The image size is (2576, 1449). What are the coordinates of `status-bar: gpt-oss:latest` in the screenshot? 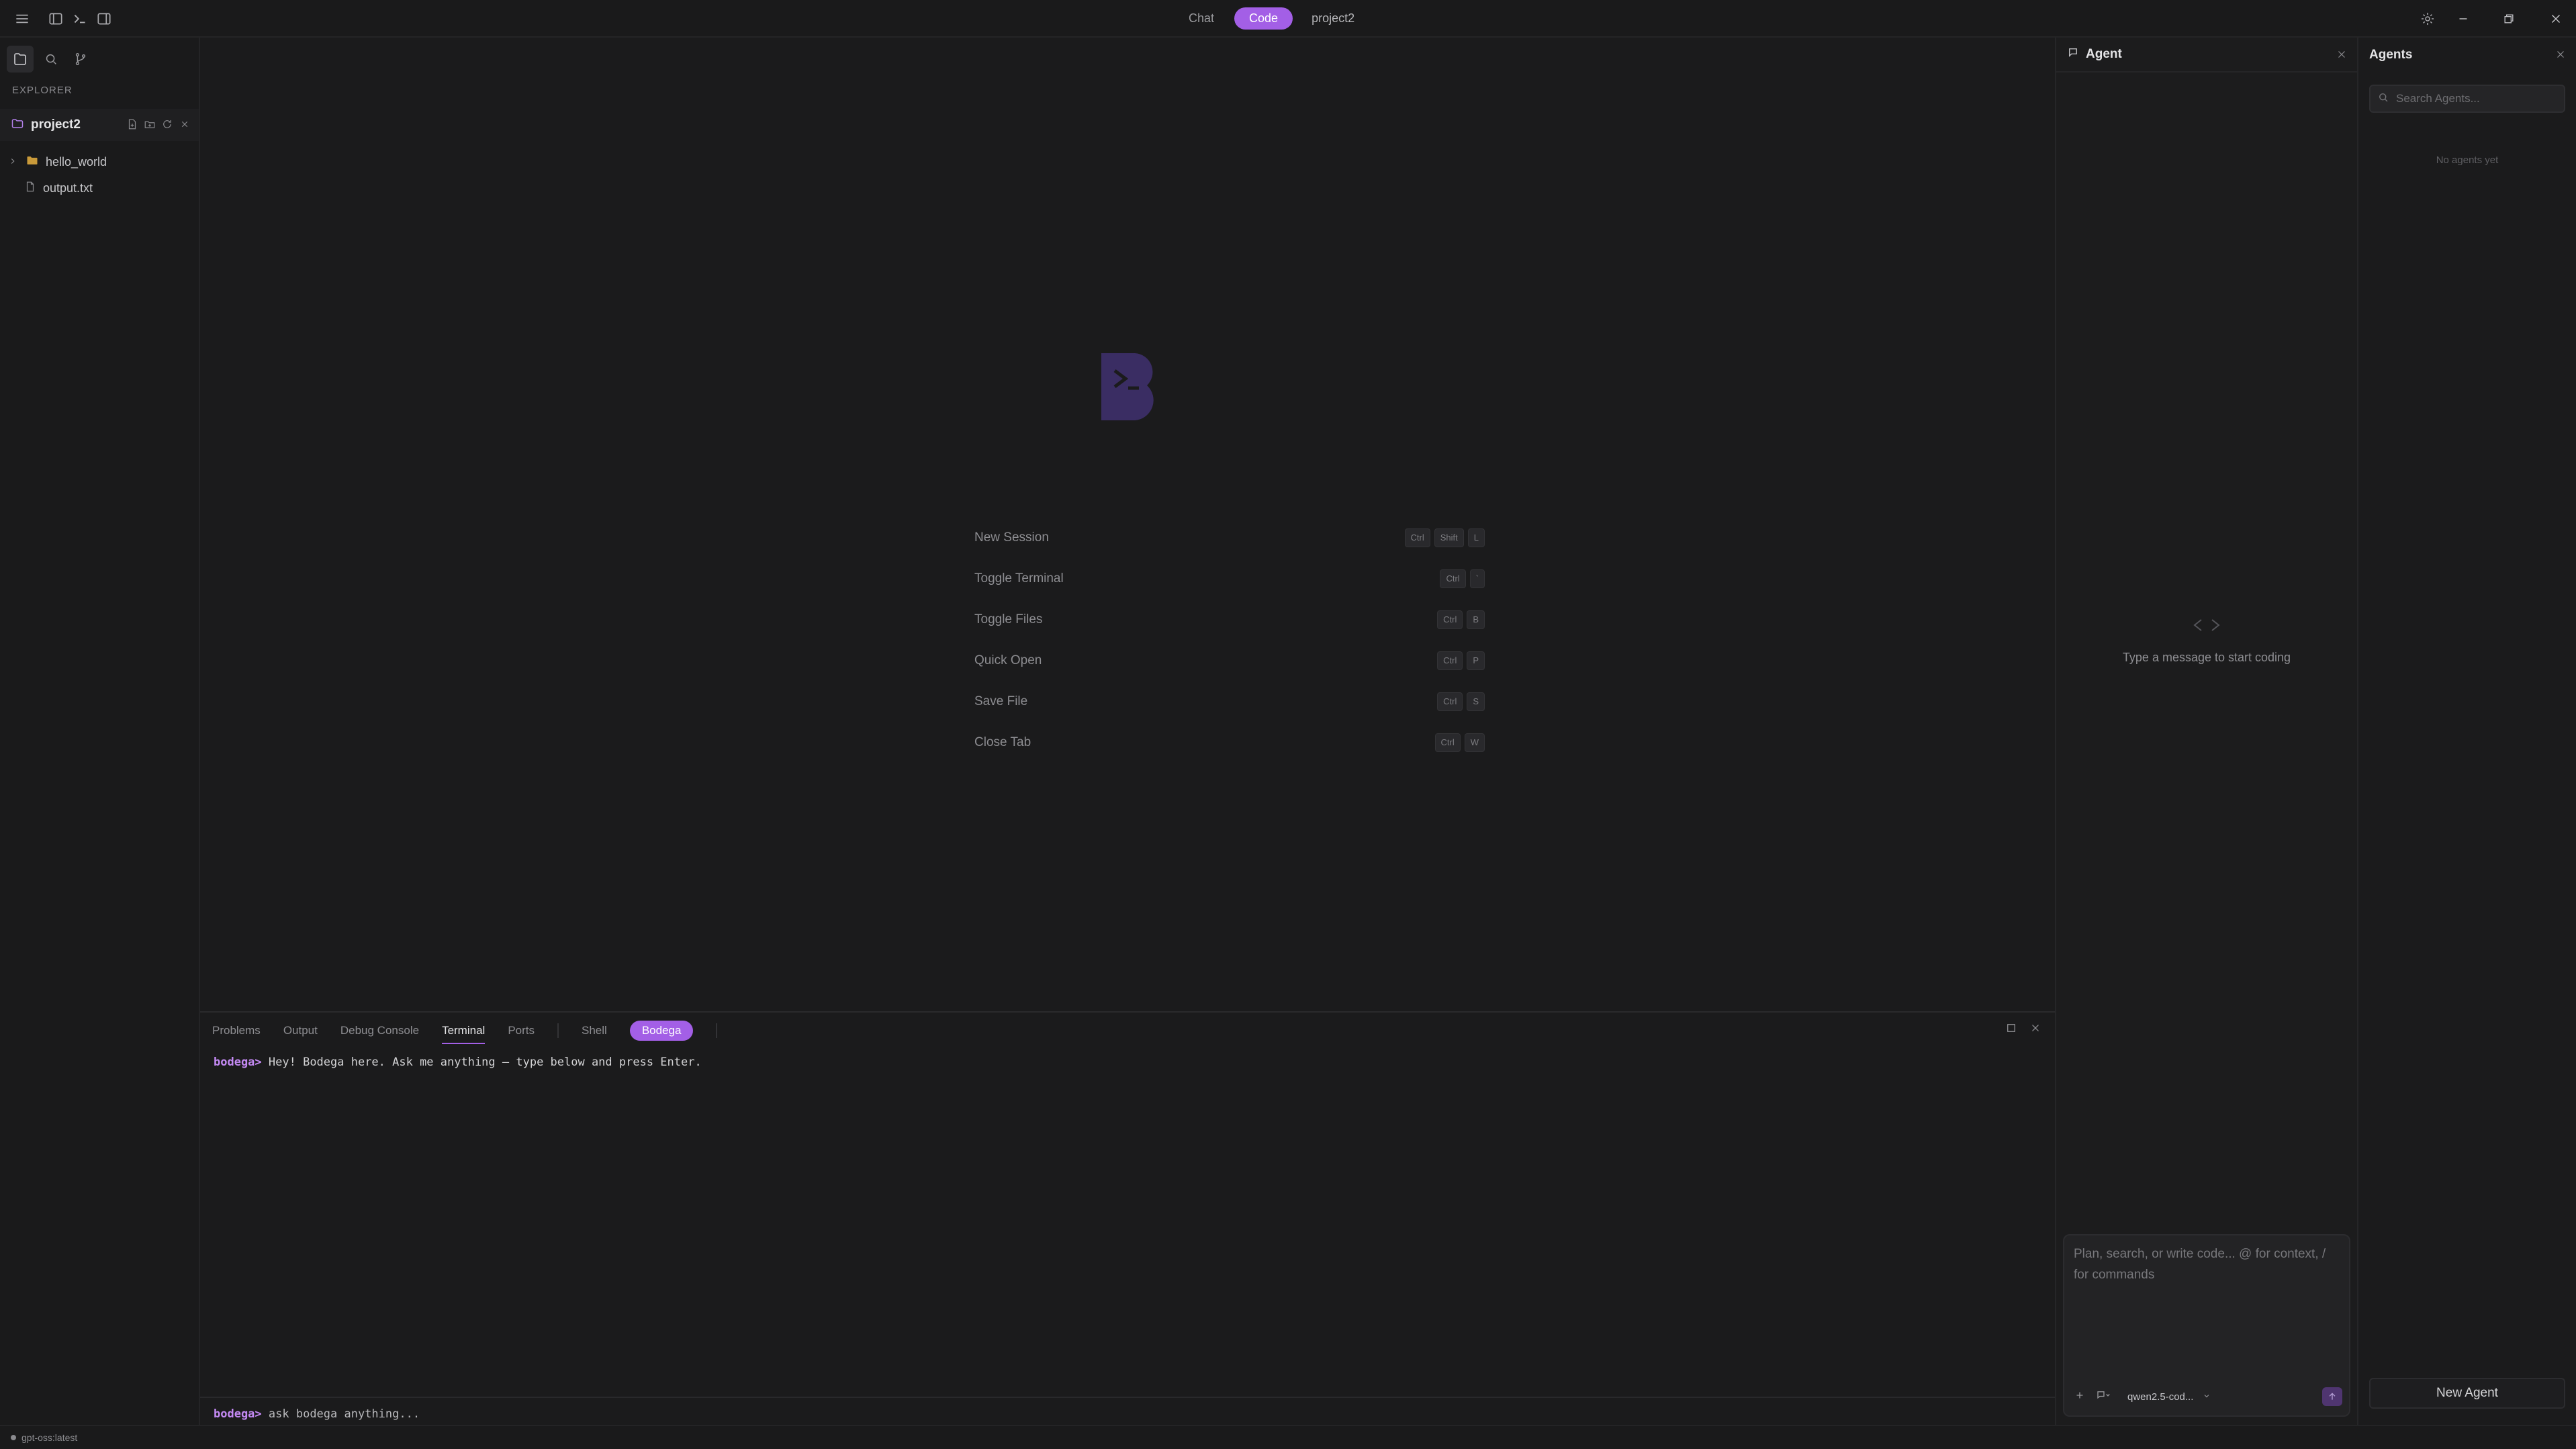 It's located at (1288, 1437).